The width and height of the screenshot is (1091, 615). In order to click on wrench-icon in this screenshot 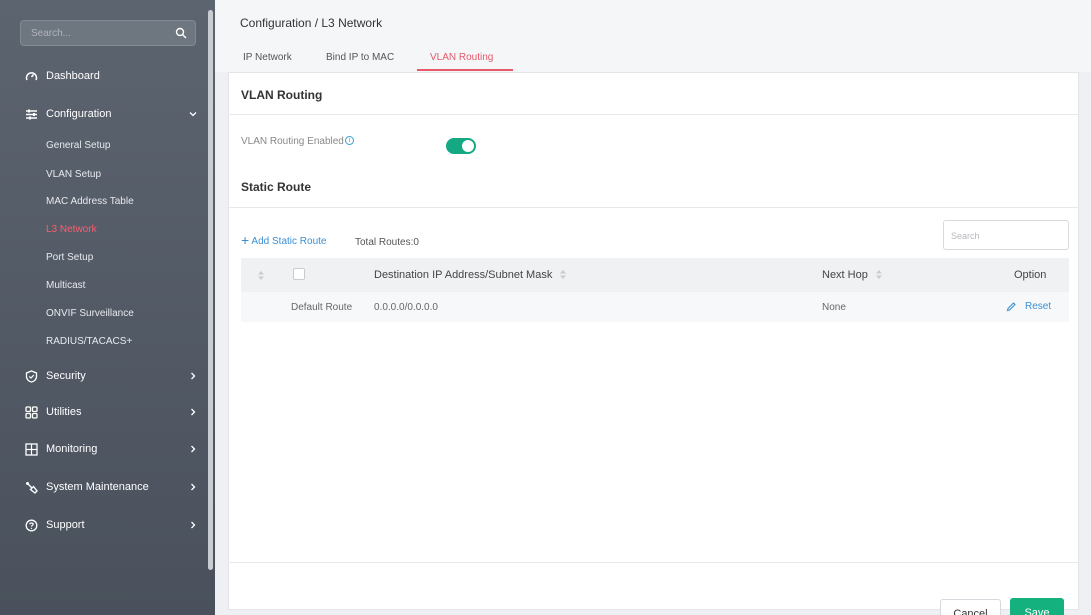, I will do `click(31, 487)`.